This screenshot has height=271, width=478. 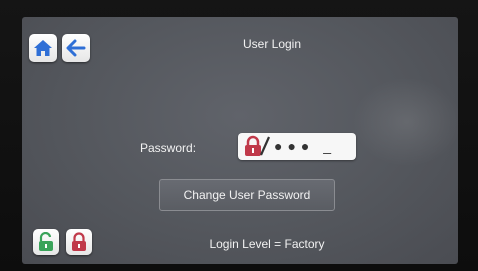 I want to click on locked-padlock-icon, so click(x=79, y=241).